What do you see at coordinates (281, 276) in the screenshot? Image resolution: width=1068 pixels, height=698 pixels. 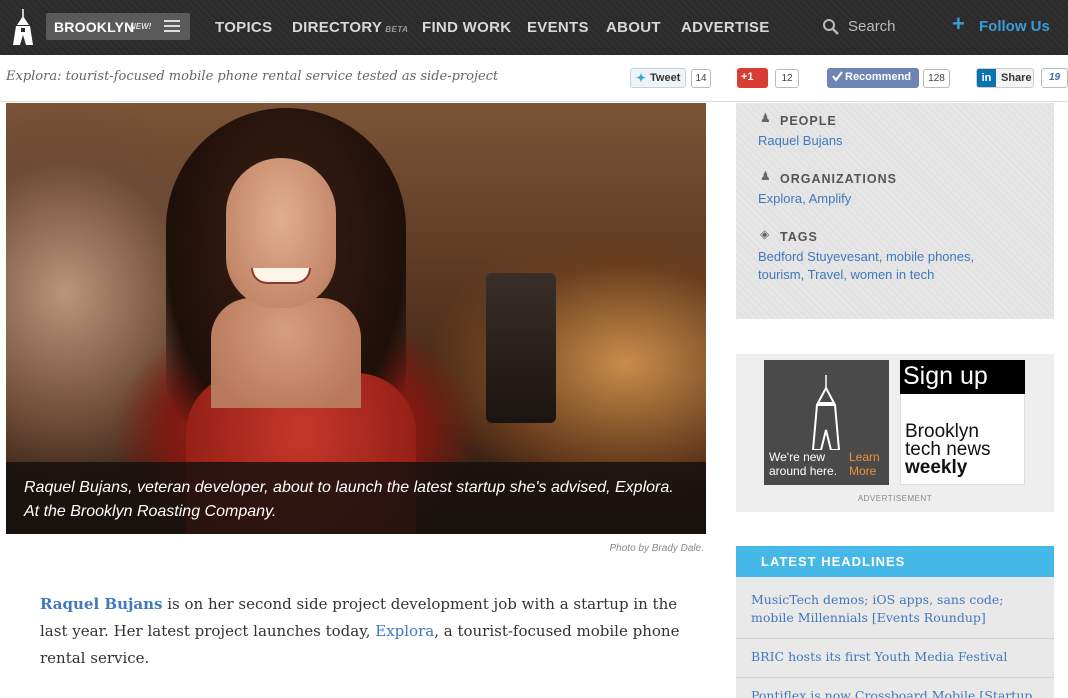 I see `photo-smile-shape` at bounding box center [281, 276].